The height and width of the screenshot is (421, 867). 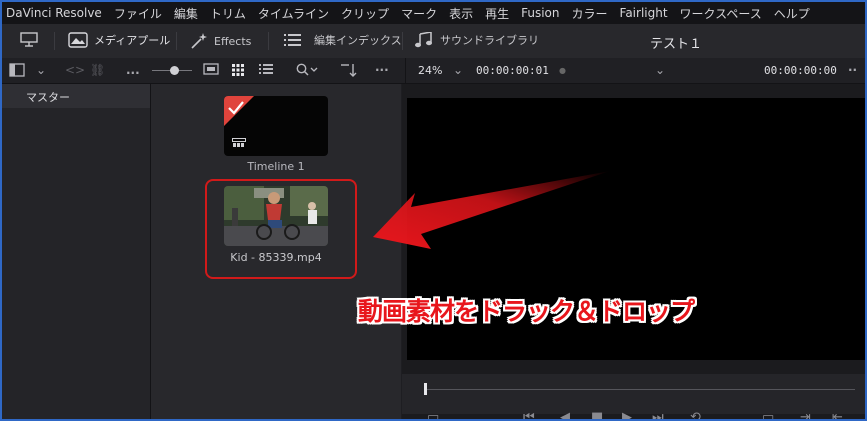 I want to click on sound-library-button: サウンドライブラリ, so click(x=476, y=40).